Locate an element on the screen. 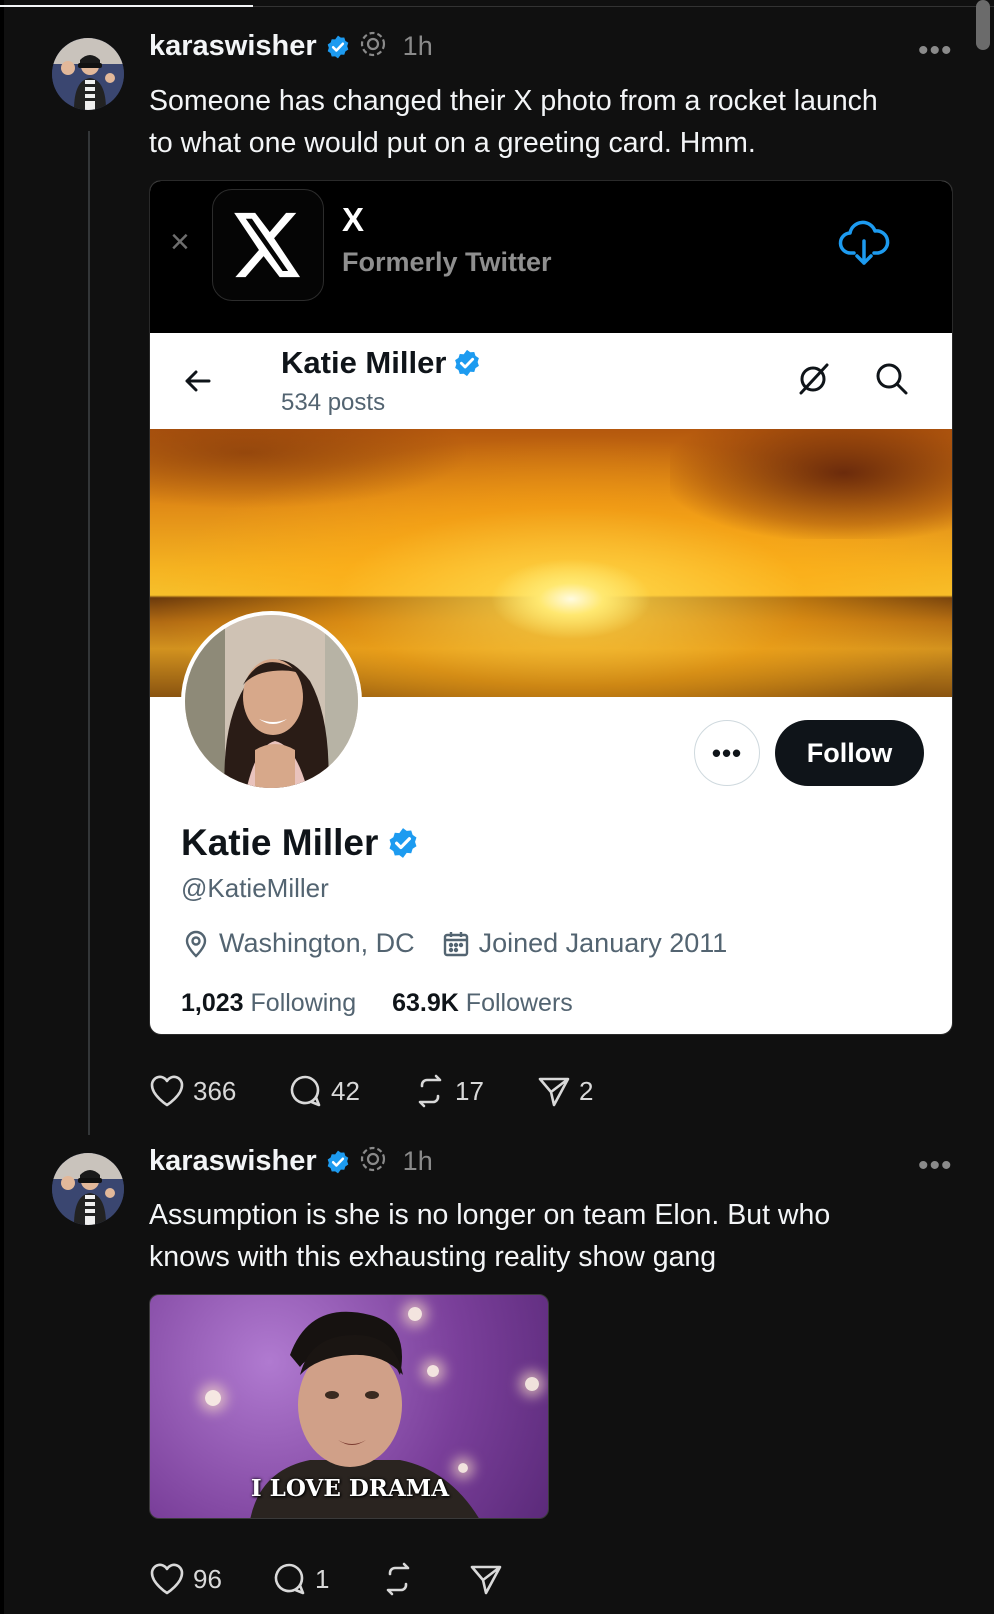  repost-count: 17 is located at coordinates (469, 1090).